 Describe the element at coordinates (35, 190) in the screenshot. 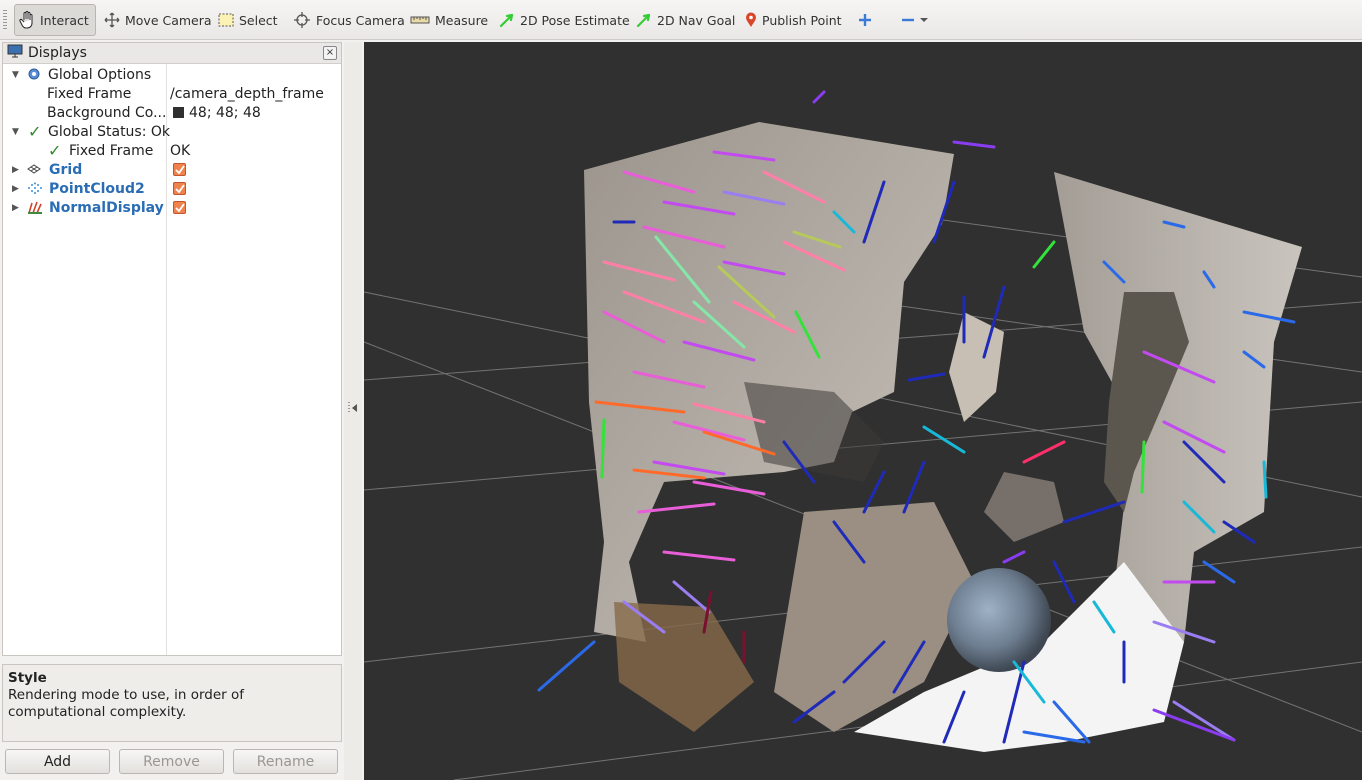

I see `pointcloud-icon` at that location.